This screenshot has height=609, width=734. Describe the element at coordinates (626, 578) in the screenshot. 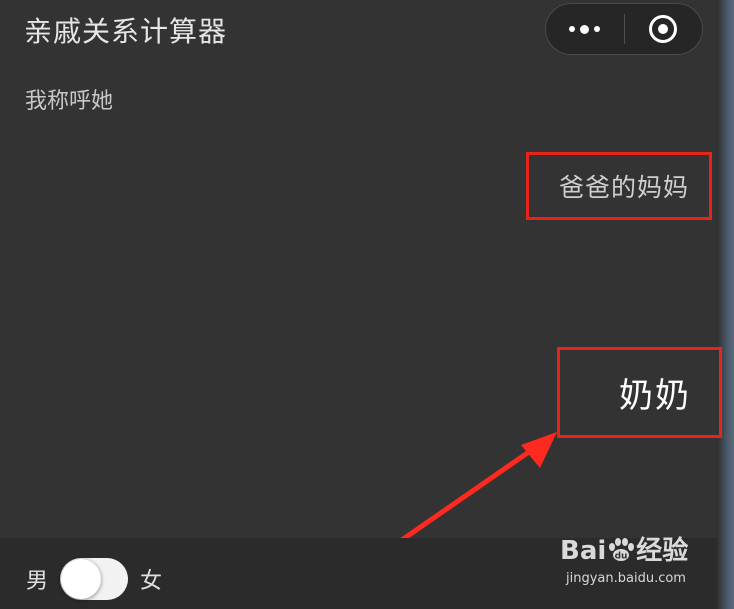

I see `watermark-url: jingyan.baidu.com` at that location.